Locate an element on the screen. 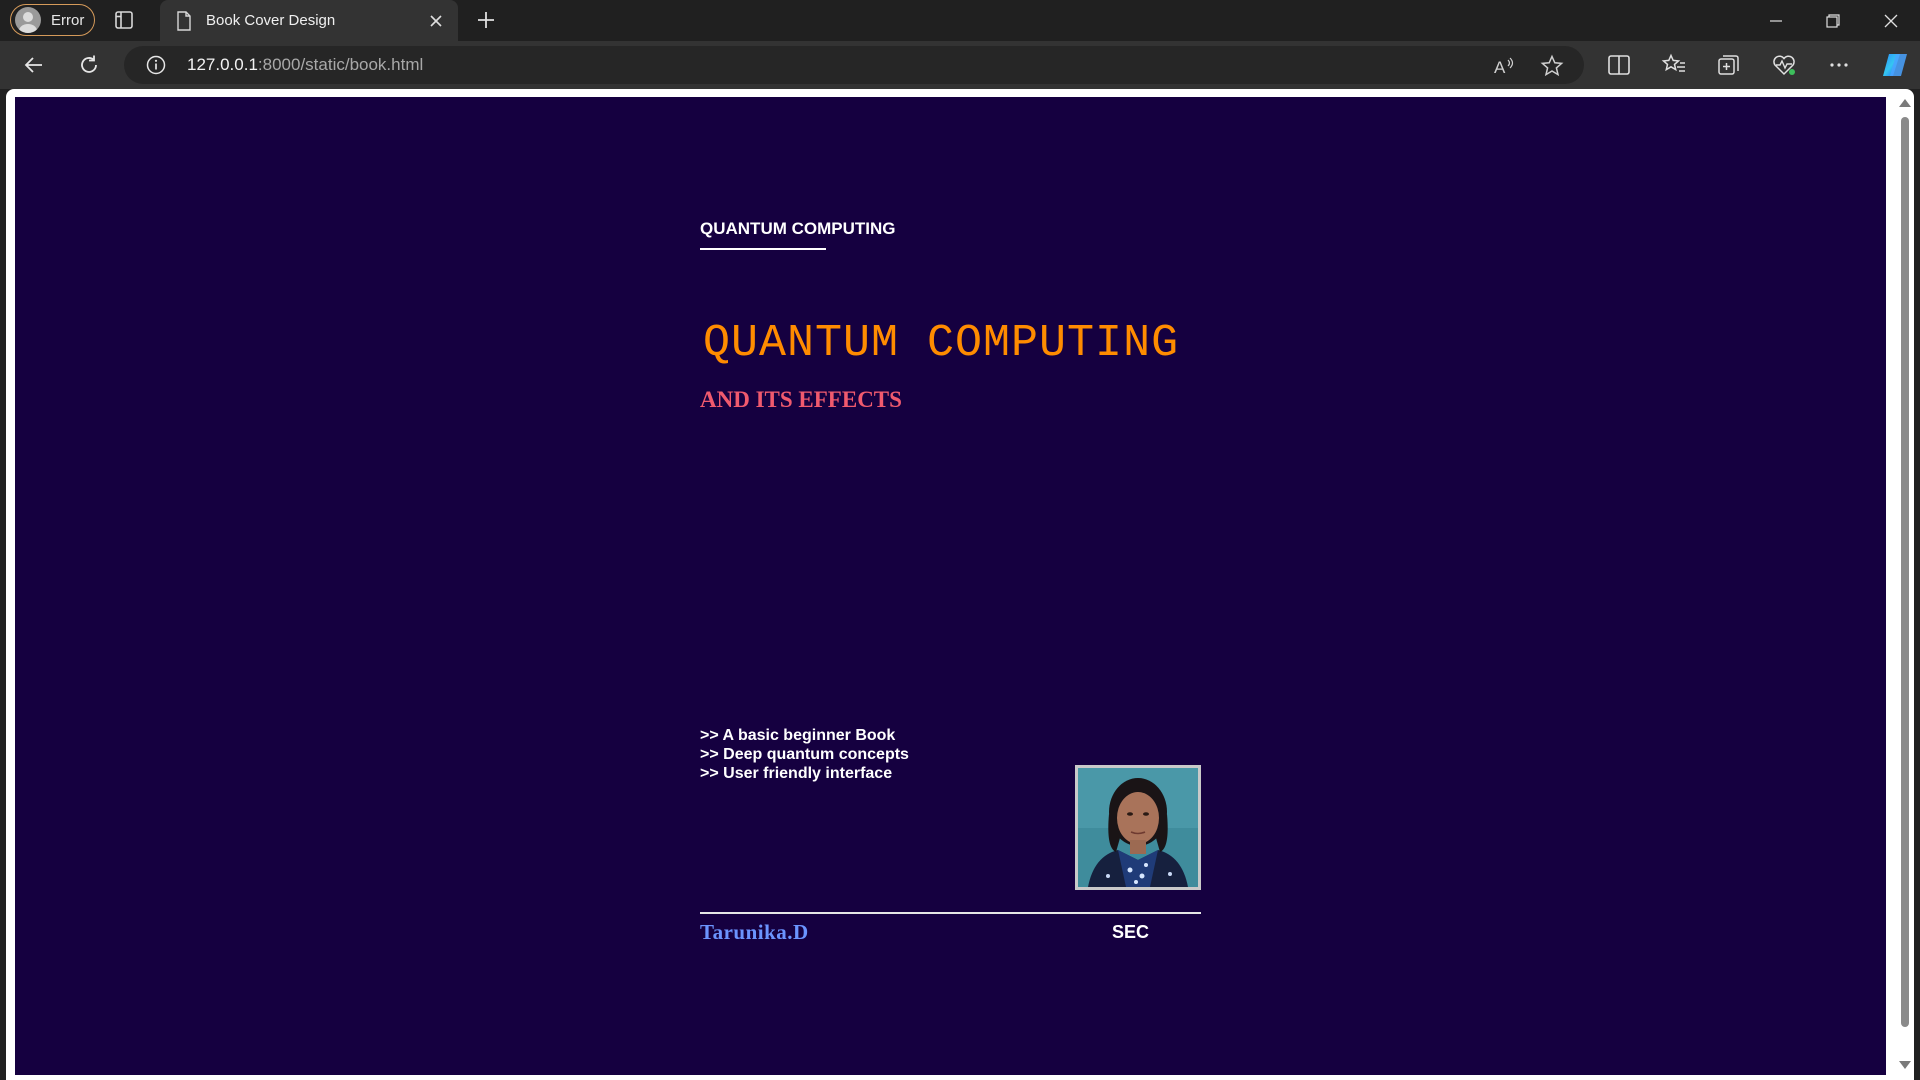 The image size is (1920, 1080). vertical-scrollbar is located at coordinates (1904, 585).